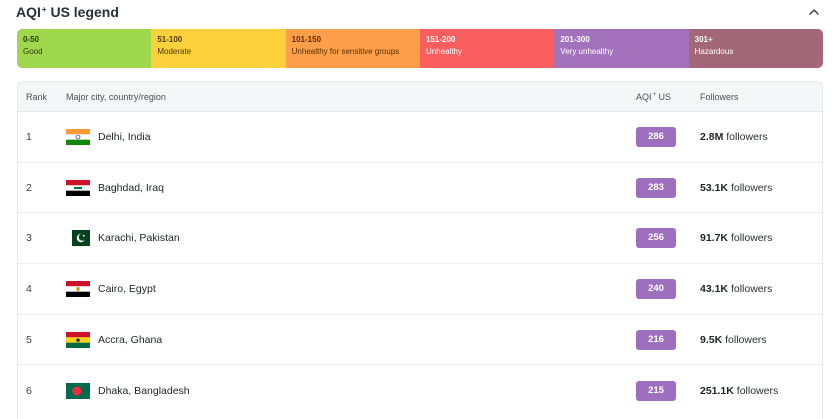 The width and height of the screenshot is (839, 419). What do you see at coordinates (656, 238) in the screenshot?
I see `aqi-badge: 256` at bounding box center [656, 238].